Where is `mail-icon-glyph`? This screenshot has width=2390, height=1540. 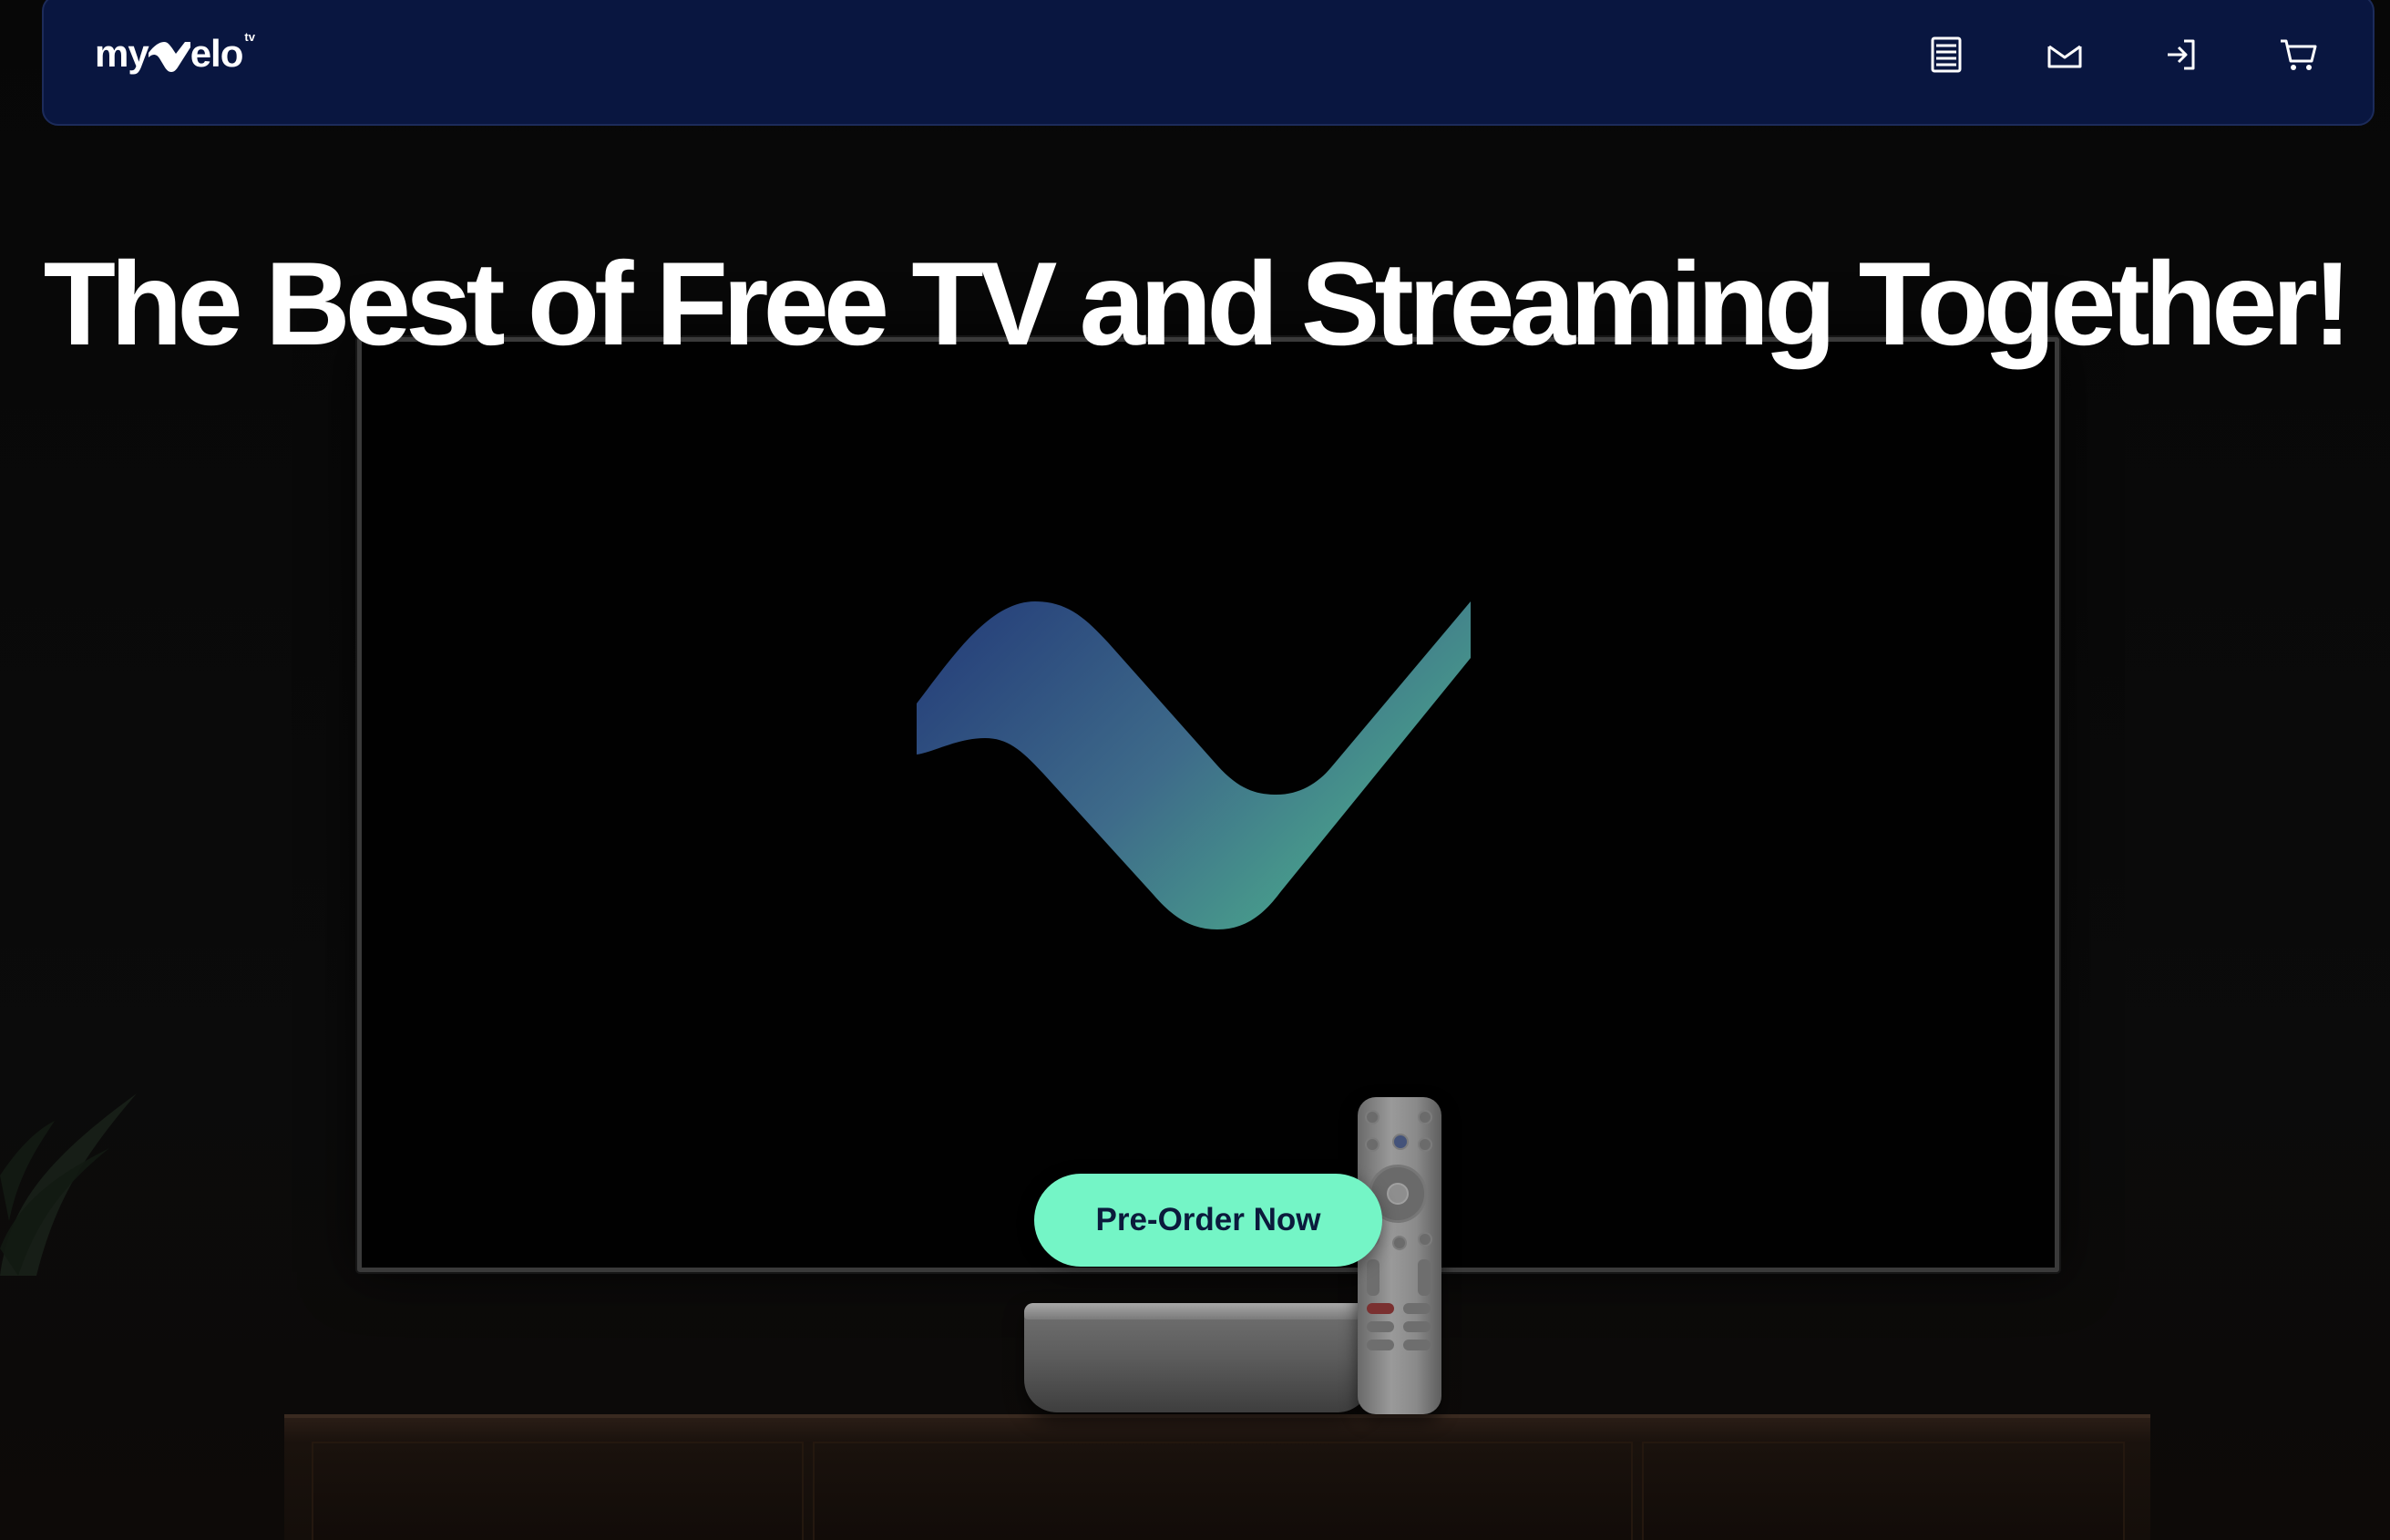 mail-icon-glyph is located at coordinates (2064, 56).